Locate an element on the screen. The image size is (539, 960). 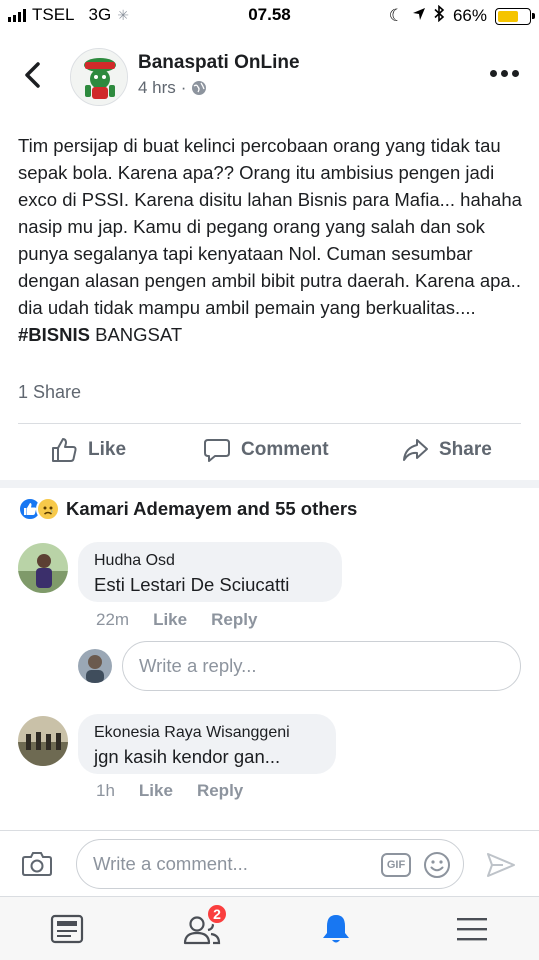
share-button: Share is located at coordinates (446, 450).